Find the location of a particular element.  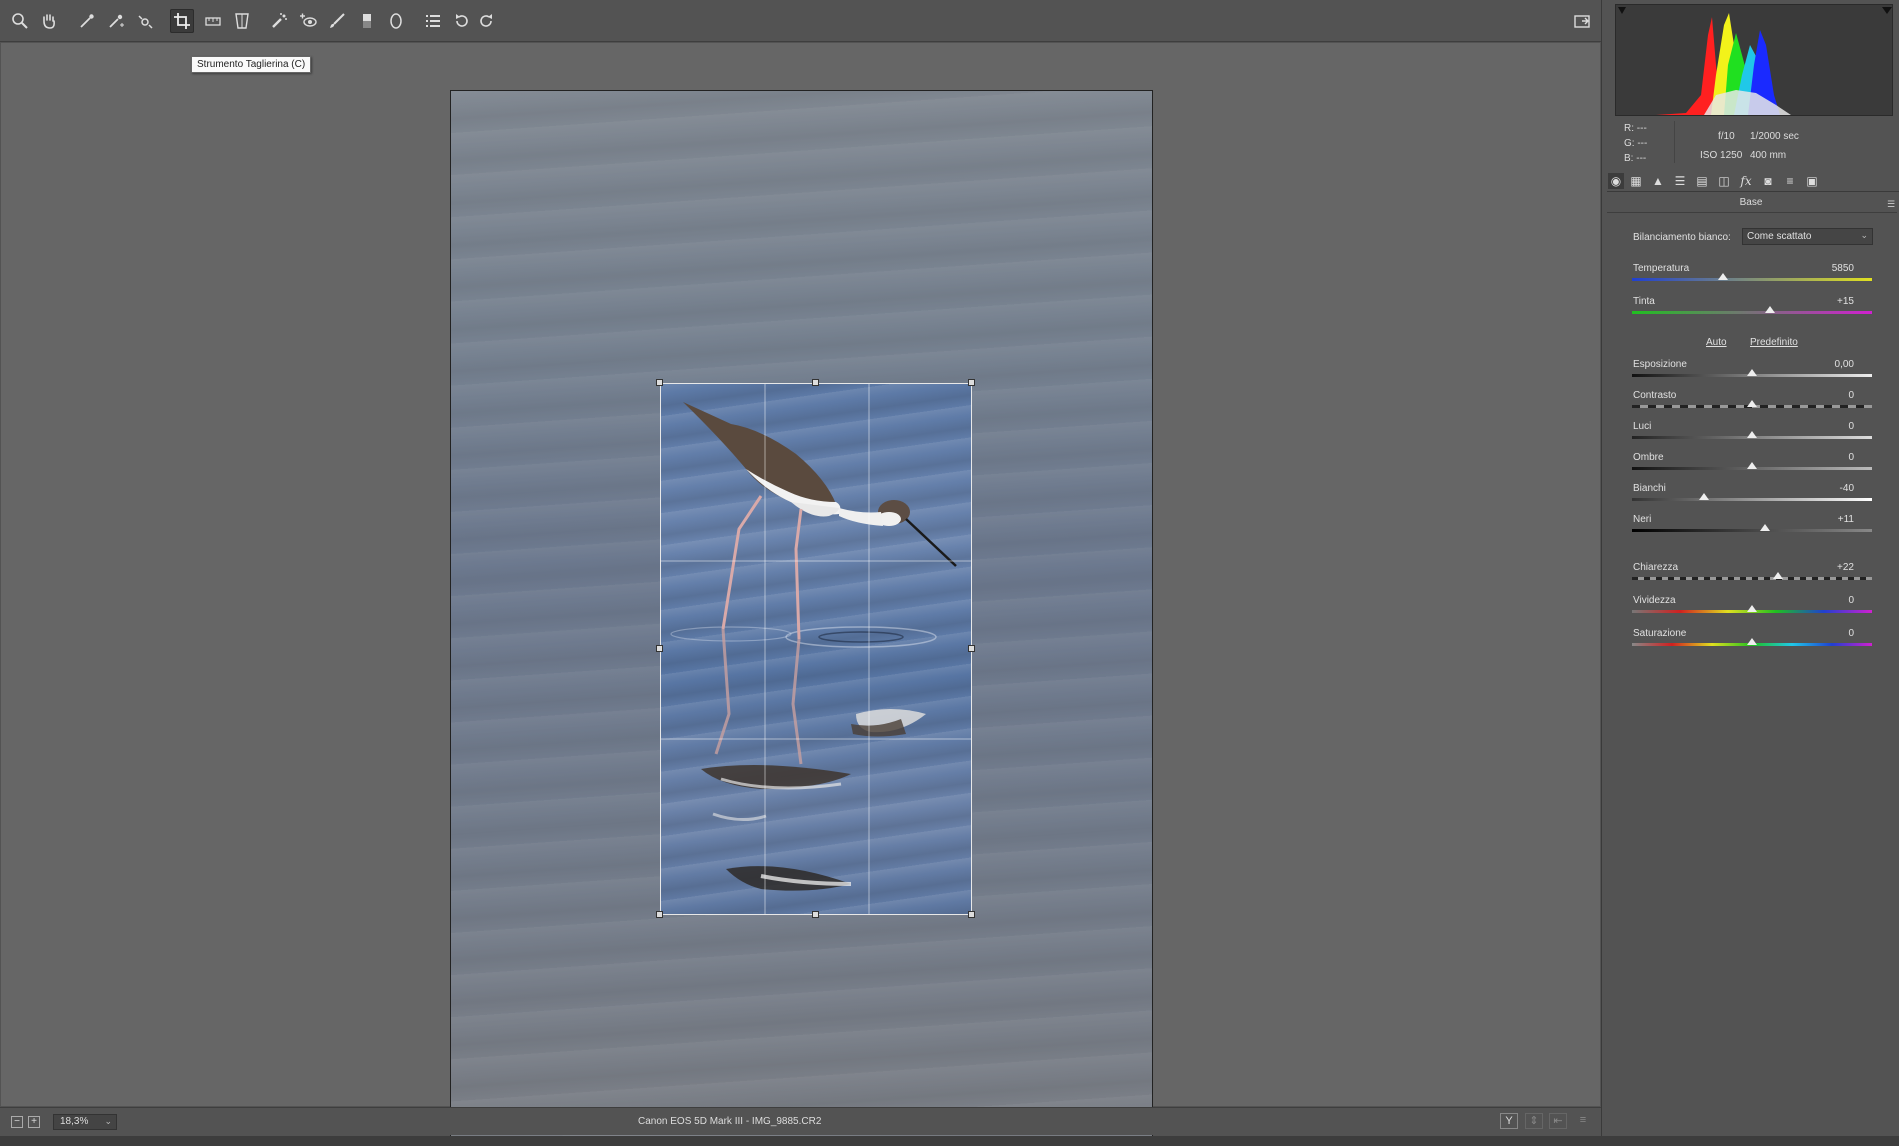

r-label: R: is located at coordinates (1629, 128).